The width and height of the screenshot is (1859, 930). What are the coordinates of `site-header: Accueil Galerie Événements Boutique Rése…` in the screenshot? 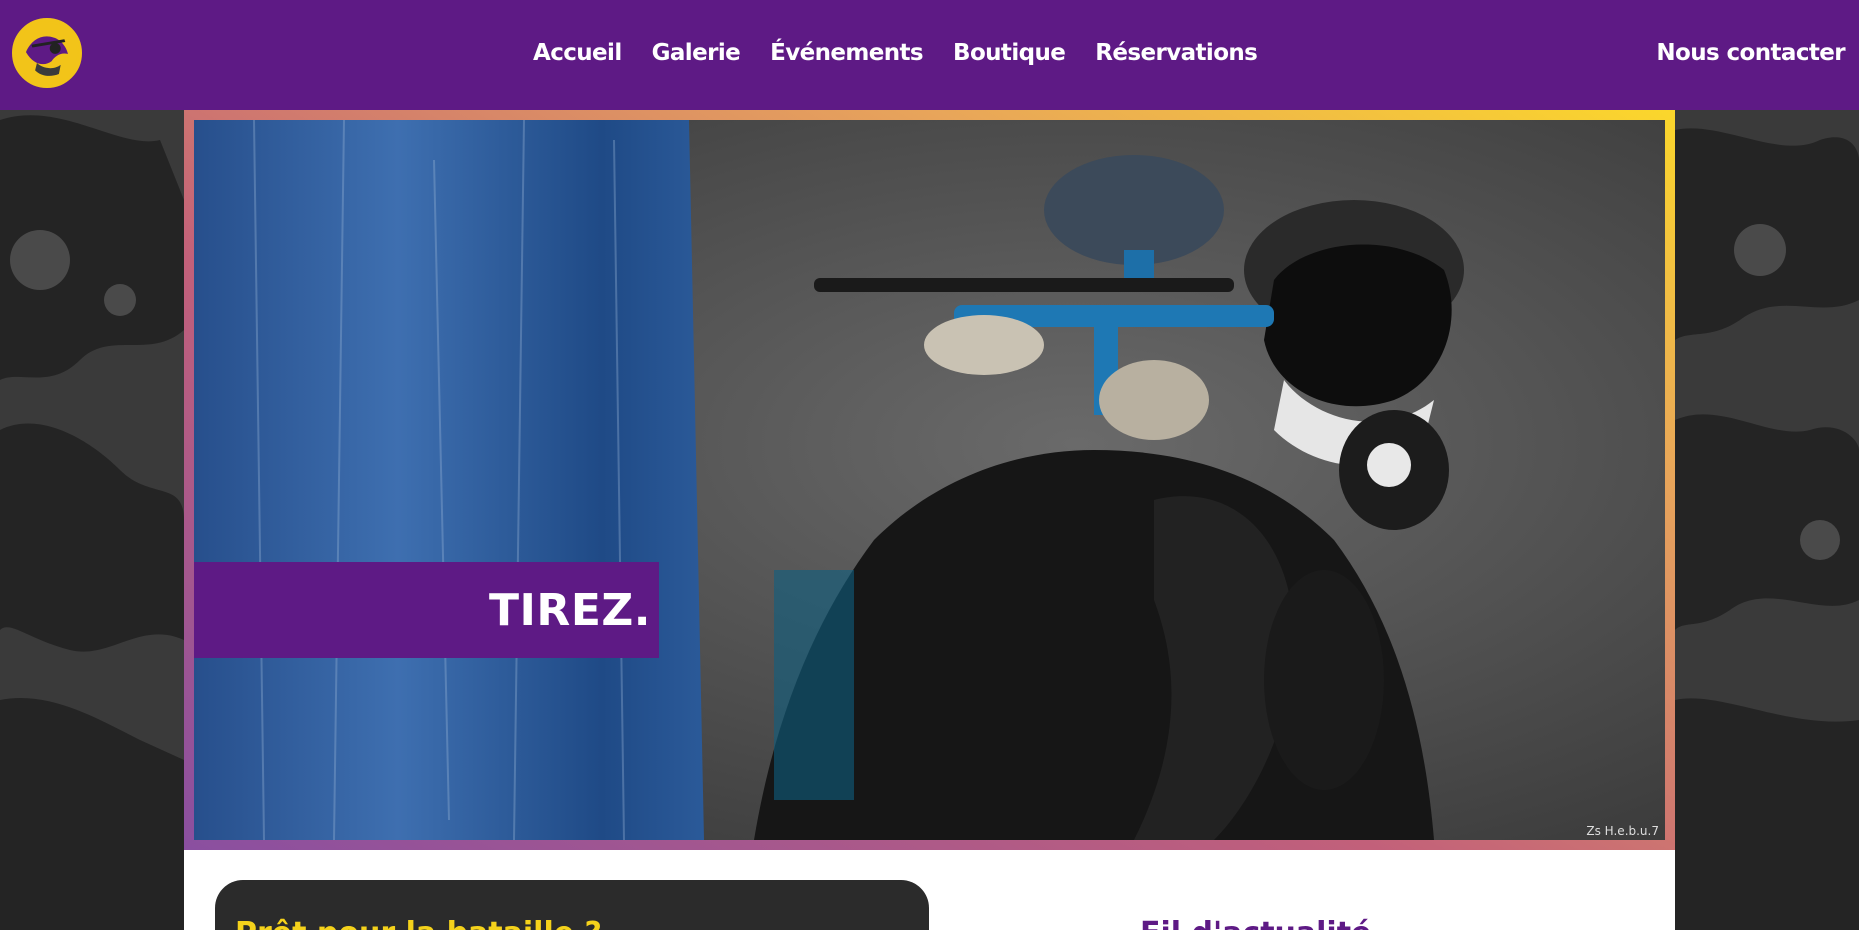 It's located at (929, 55).